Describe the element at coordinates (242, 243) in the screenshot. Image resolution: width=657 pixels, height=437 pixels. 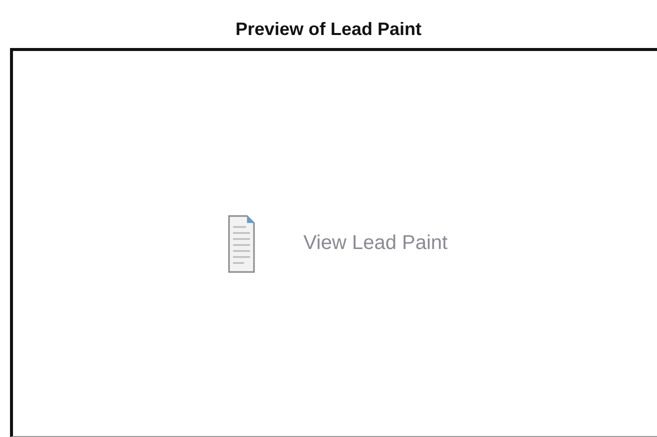
I see `document-icon` at that location.